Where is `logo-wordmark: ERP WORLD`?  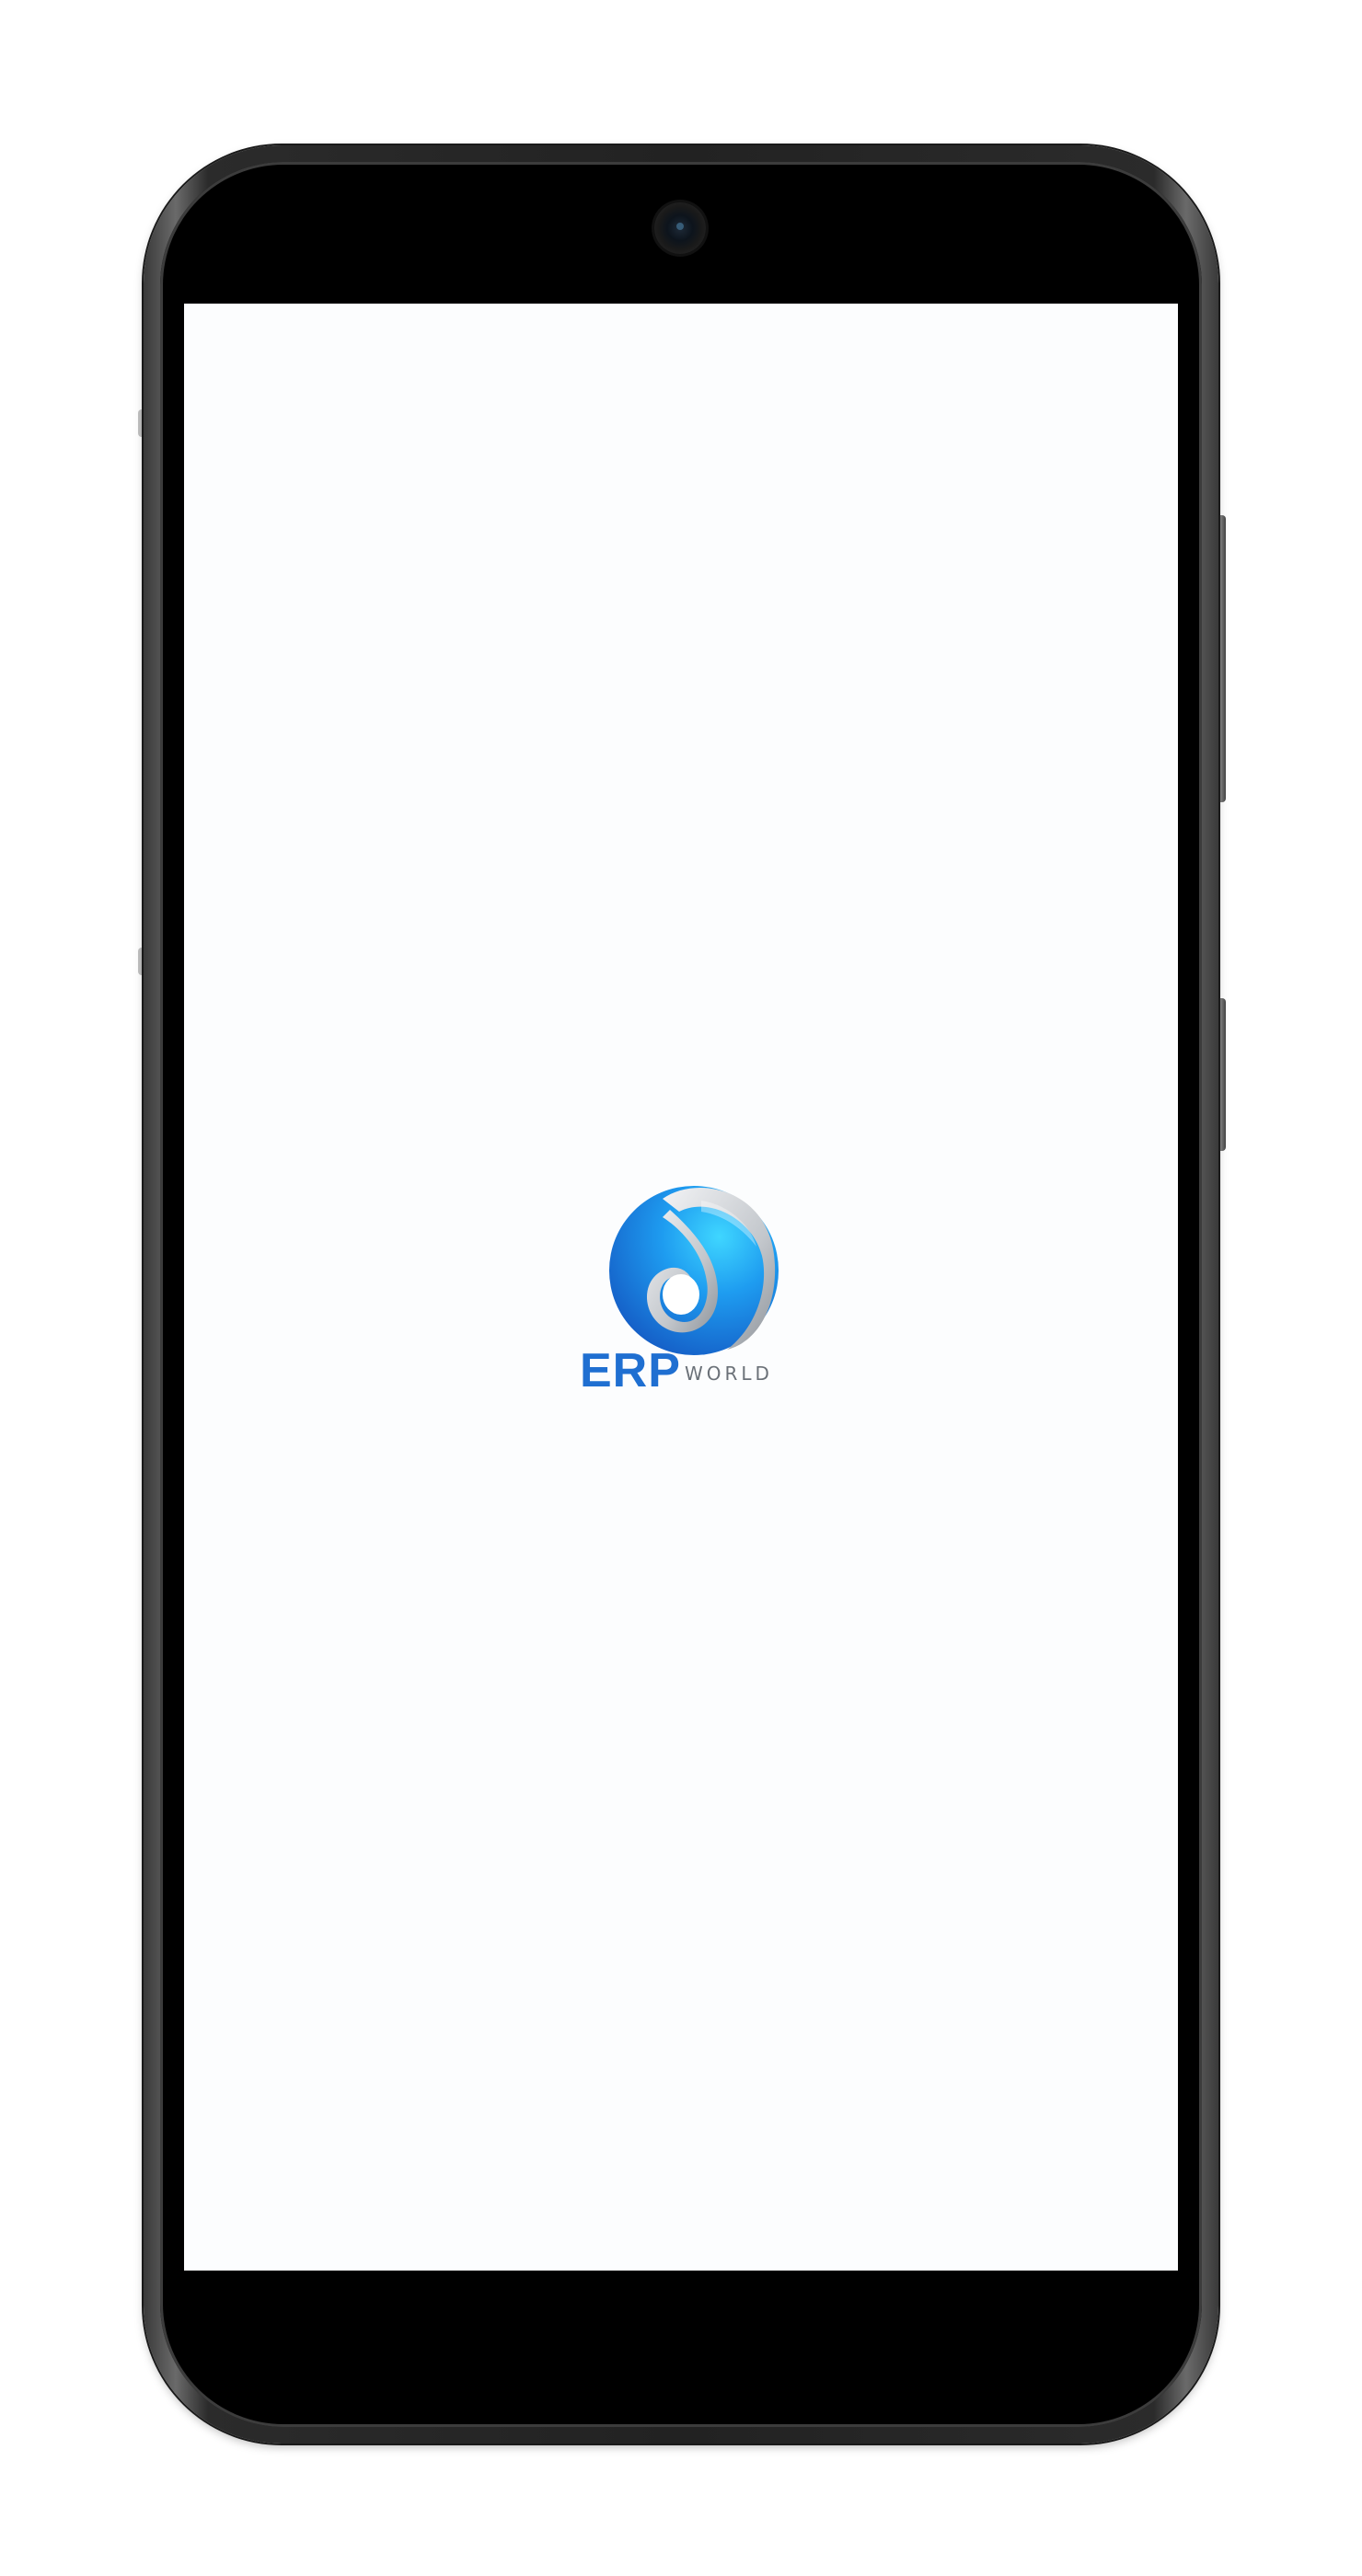 logo-wordmark: ERP WORLD is located at coordinates (690, 1370).